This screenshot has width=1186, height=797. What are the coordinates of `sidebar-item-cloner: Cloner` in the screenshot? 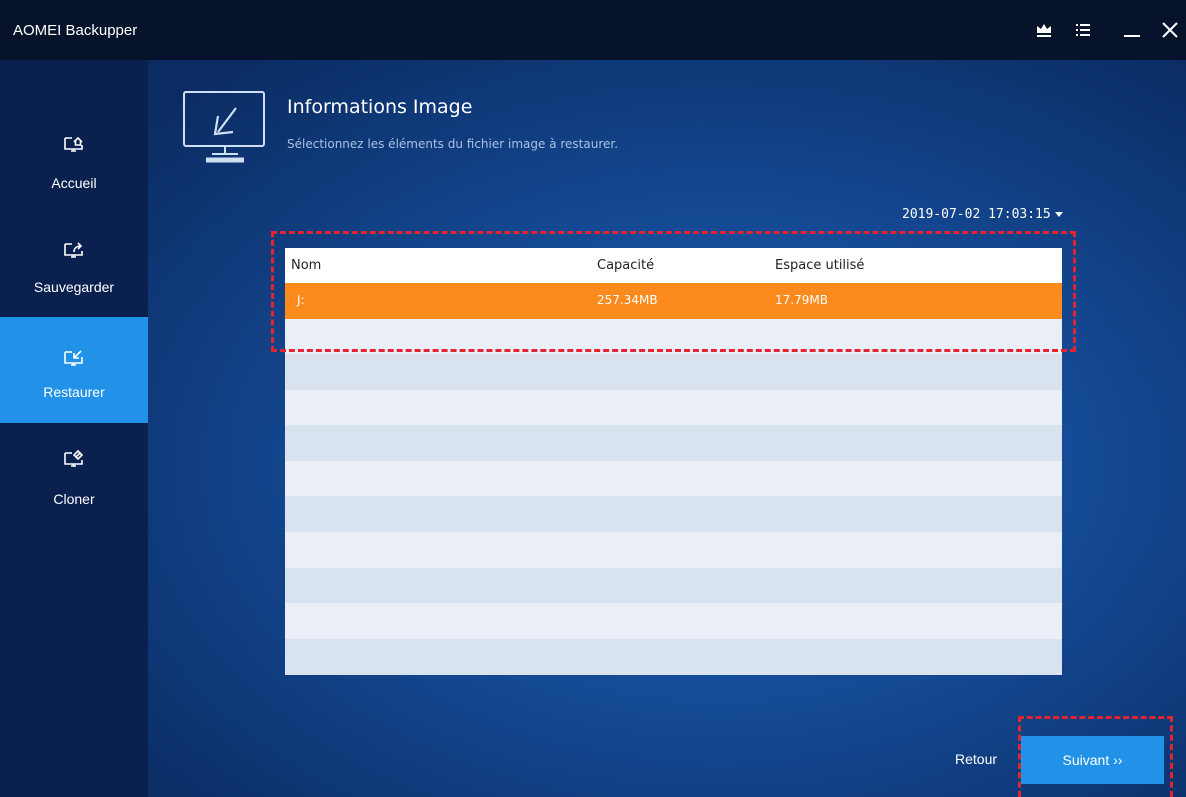 It's located at (74, 491).